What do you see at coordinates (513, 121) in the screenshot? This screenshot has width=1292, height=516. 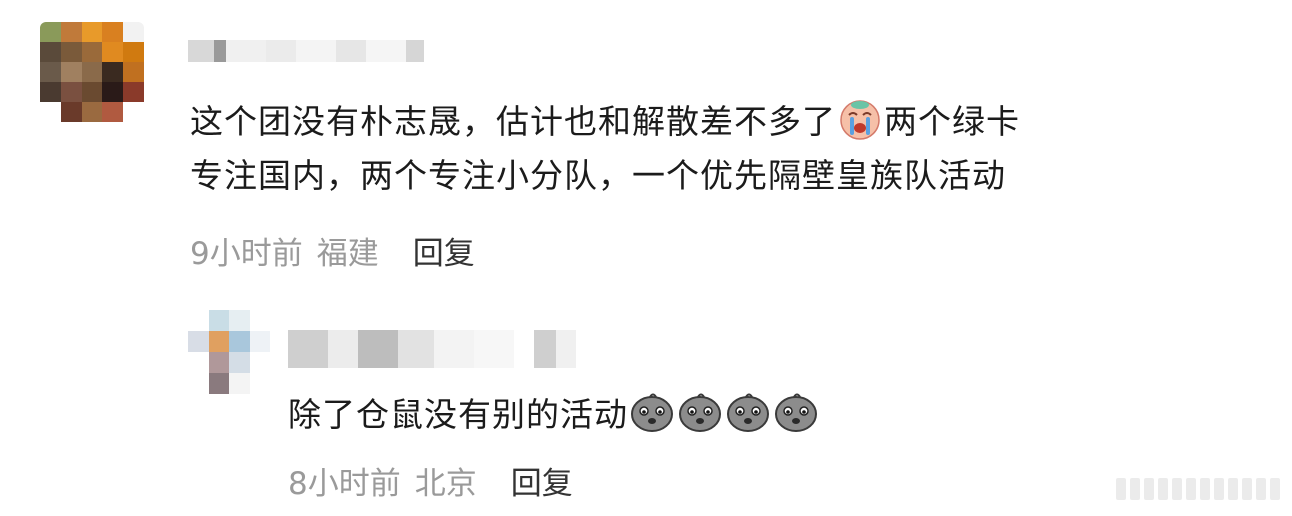 I see `comment-text-line1: 这个团没有朴志晟，估计也和解散差不多了` at bounding box center [513, 121].